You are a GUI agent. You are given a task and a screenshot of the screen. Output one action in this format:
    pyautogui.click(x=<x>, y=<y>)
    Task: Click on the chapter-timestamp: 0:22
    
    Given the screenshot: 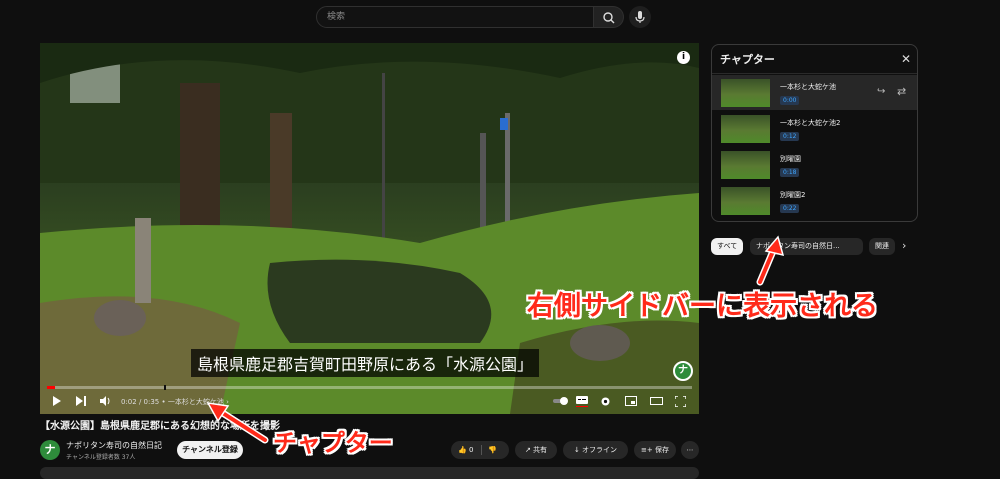 What is the action you would take?
    pyautogui.click(x=790, y=208)
    